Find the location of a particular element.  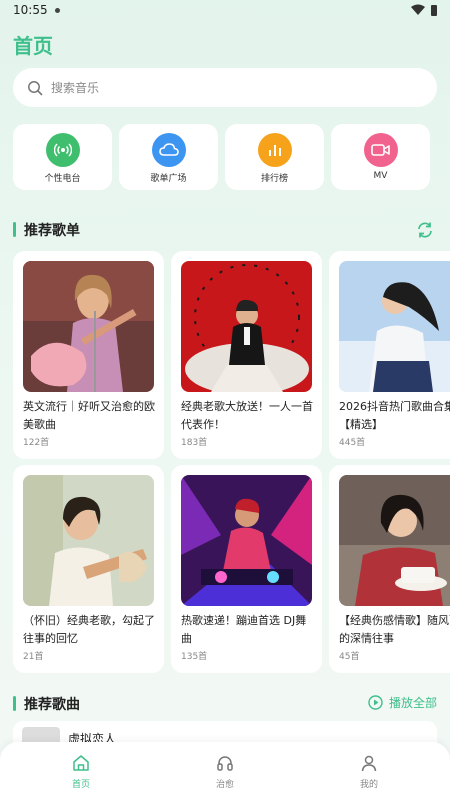

notification-dot-icon is located at coordinates (57, 10).